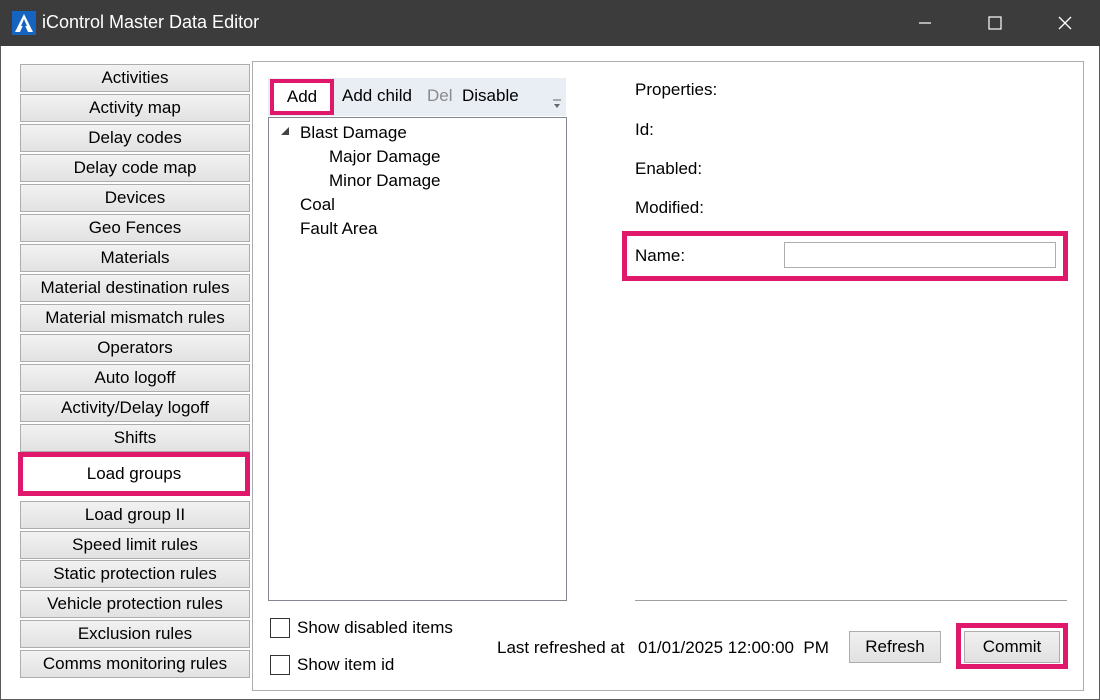 The image size is (1100, 700). I want to click on sidebar-item-auto-logoff: Auto logoff, so click(135, 378).